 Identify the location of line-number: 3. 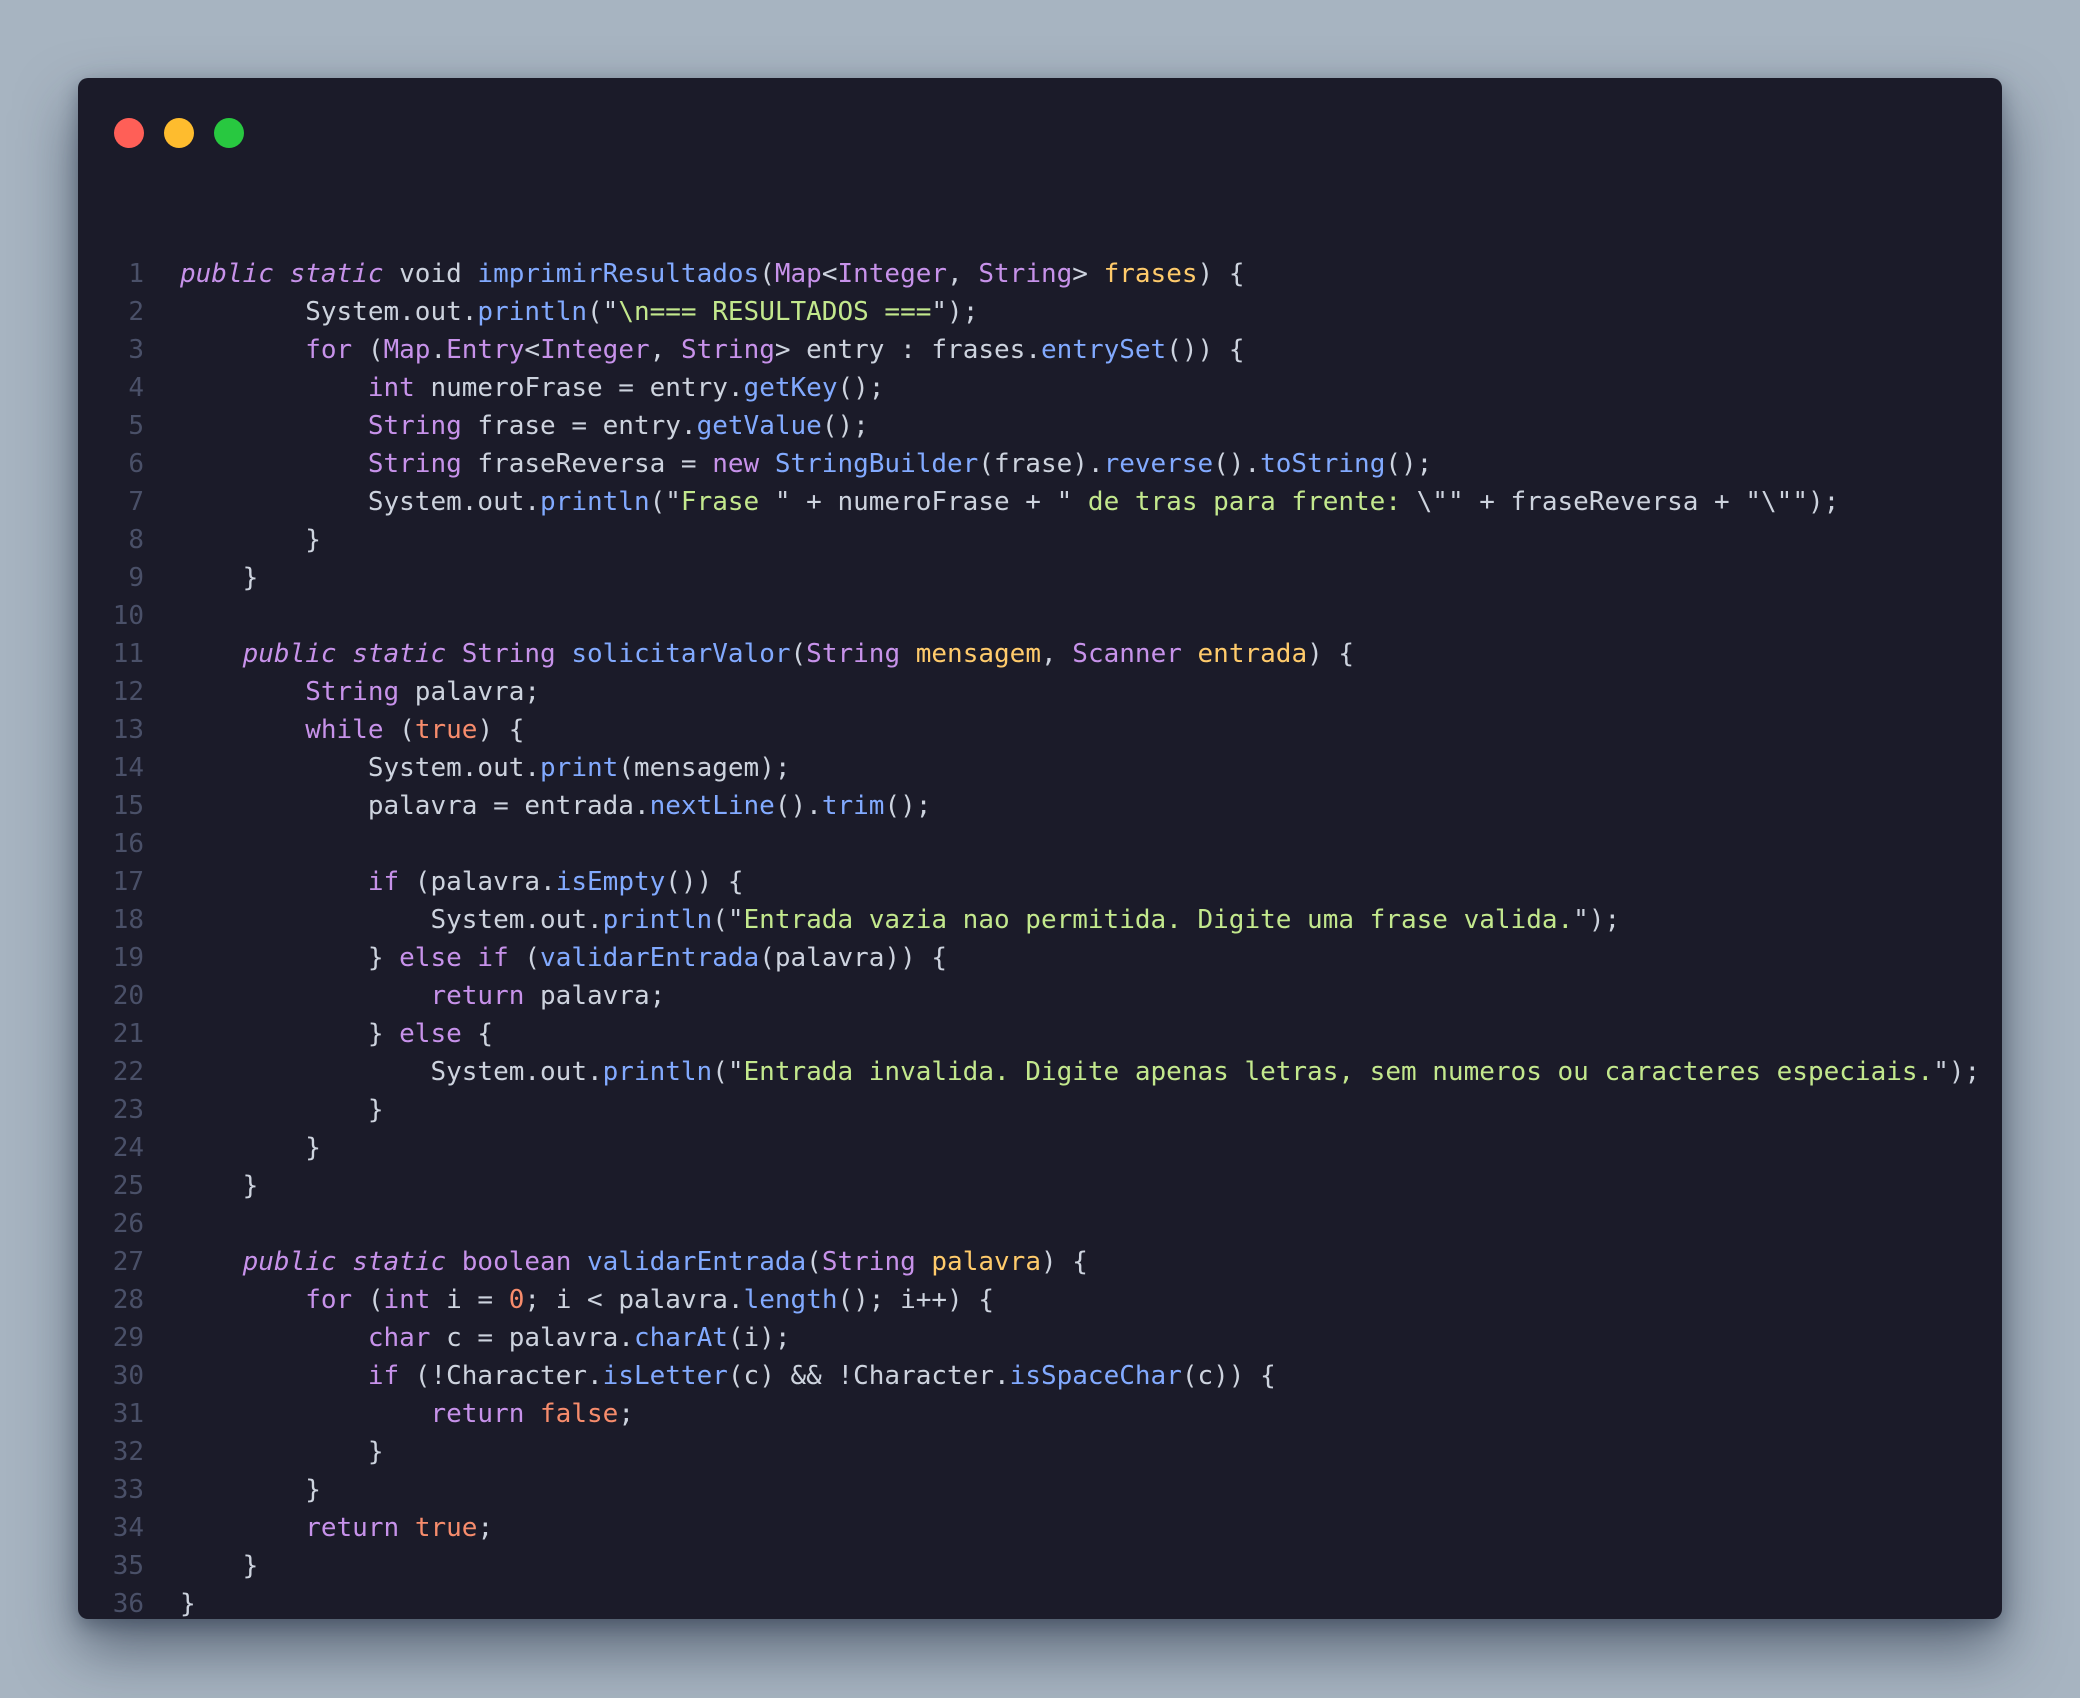
(136, 350).